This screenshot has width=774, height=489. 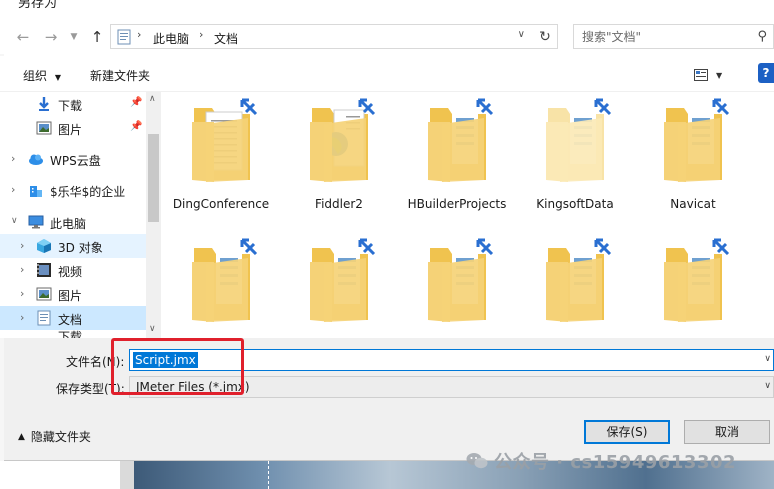 I want to click on folder-item: Fiddler2, so click(x=339, y=162).